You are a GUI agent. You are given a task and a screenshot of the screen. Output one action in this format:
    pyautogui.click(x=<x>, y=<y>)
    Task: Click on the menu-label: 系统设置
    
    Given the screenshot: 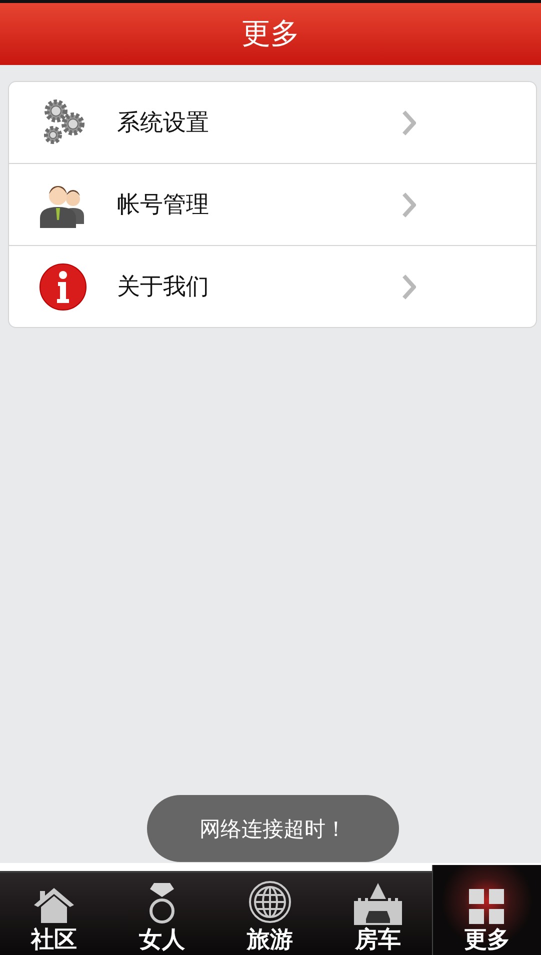 What is the action you would take?
    pyautogui.click(x=163, y=123)
    